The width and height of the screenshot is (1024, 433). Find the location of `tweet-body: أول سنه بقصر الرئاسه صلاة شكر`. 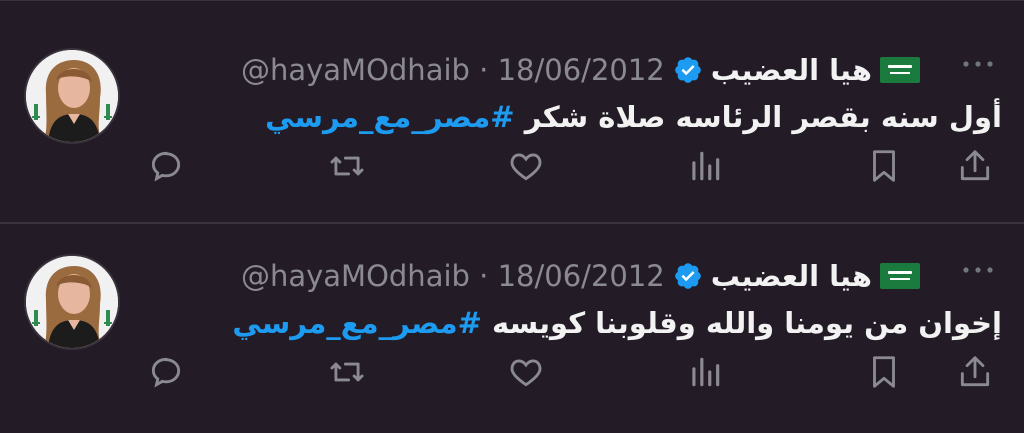

tweet-body: أول سنه بقصر الرئاسه صلاة شكر is located at coordinates (763, 117).